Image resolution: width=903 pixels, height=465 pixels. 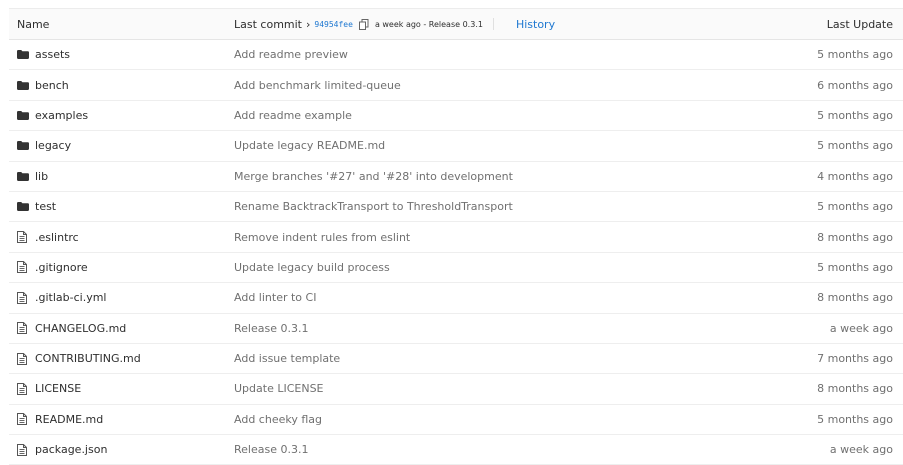 I want to click on commit-message-link: Add linter to CI, so click(x=503, y=297).